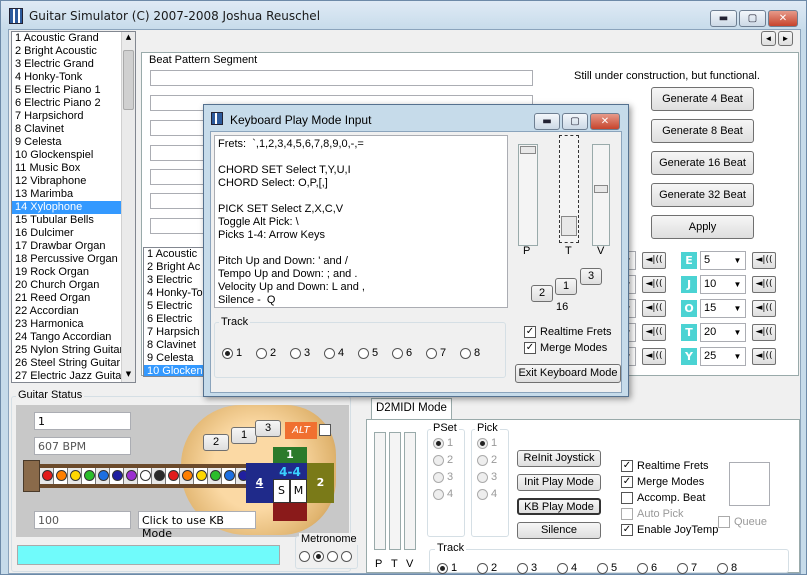 The width and height of the screenshot is (807, 575). What do you see at coordinates (73, 129) in the screenshot?
I see `instrument-list-item: 8 Clavinet` at bounding box center [73, 129].